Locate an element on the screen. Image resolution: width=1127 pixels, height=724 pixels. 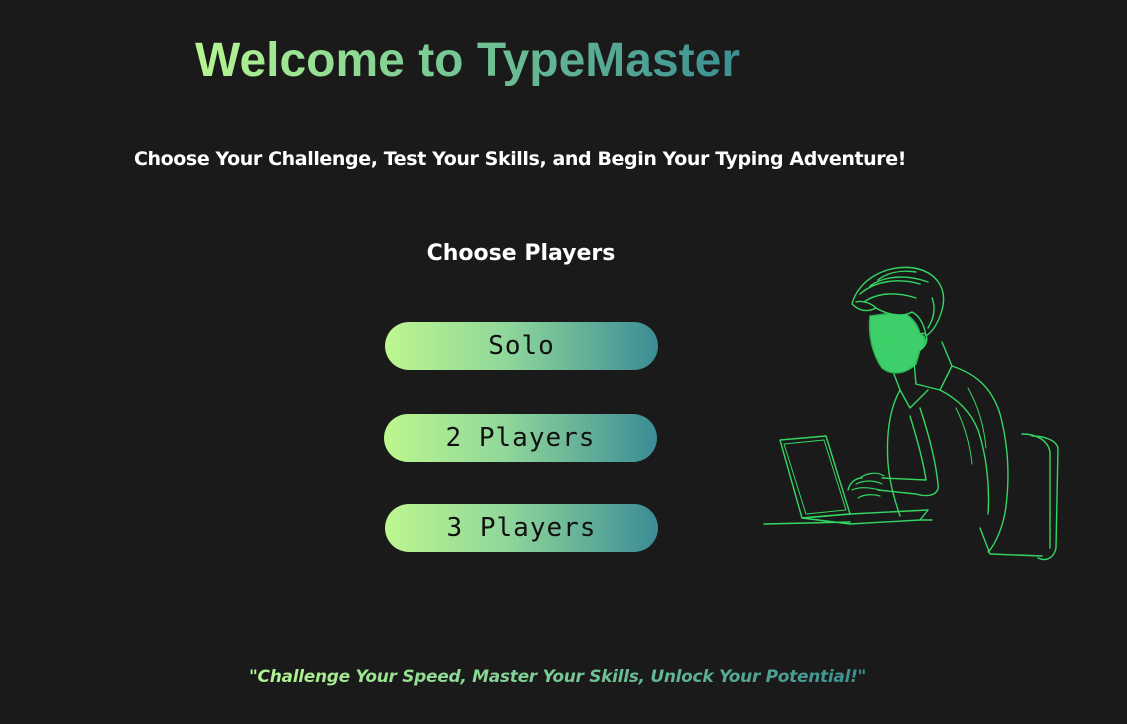
page-title: Welcome to TypeMaster is located at coordinates (467, 61).